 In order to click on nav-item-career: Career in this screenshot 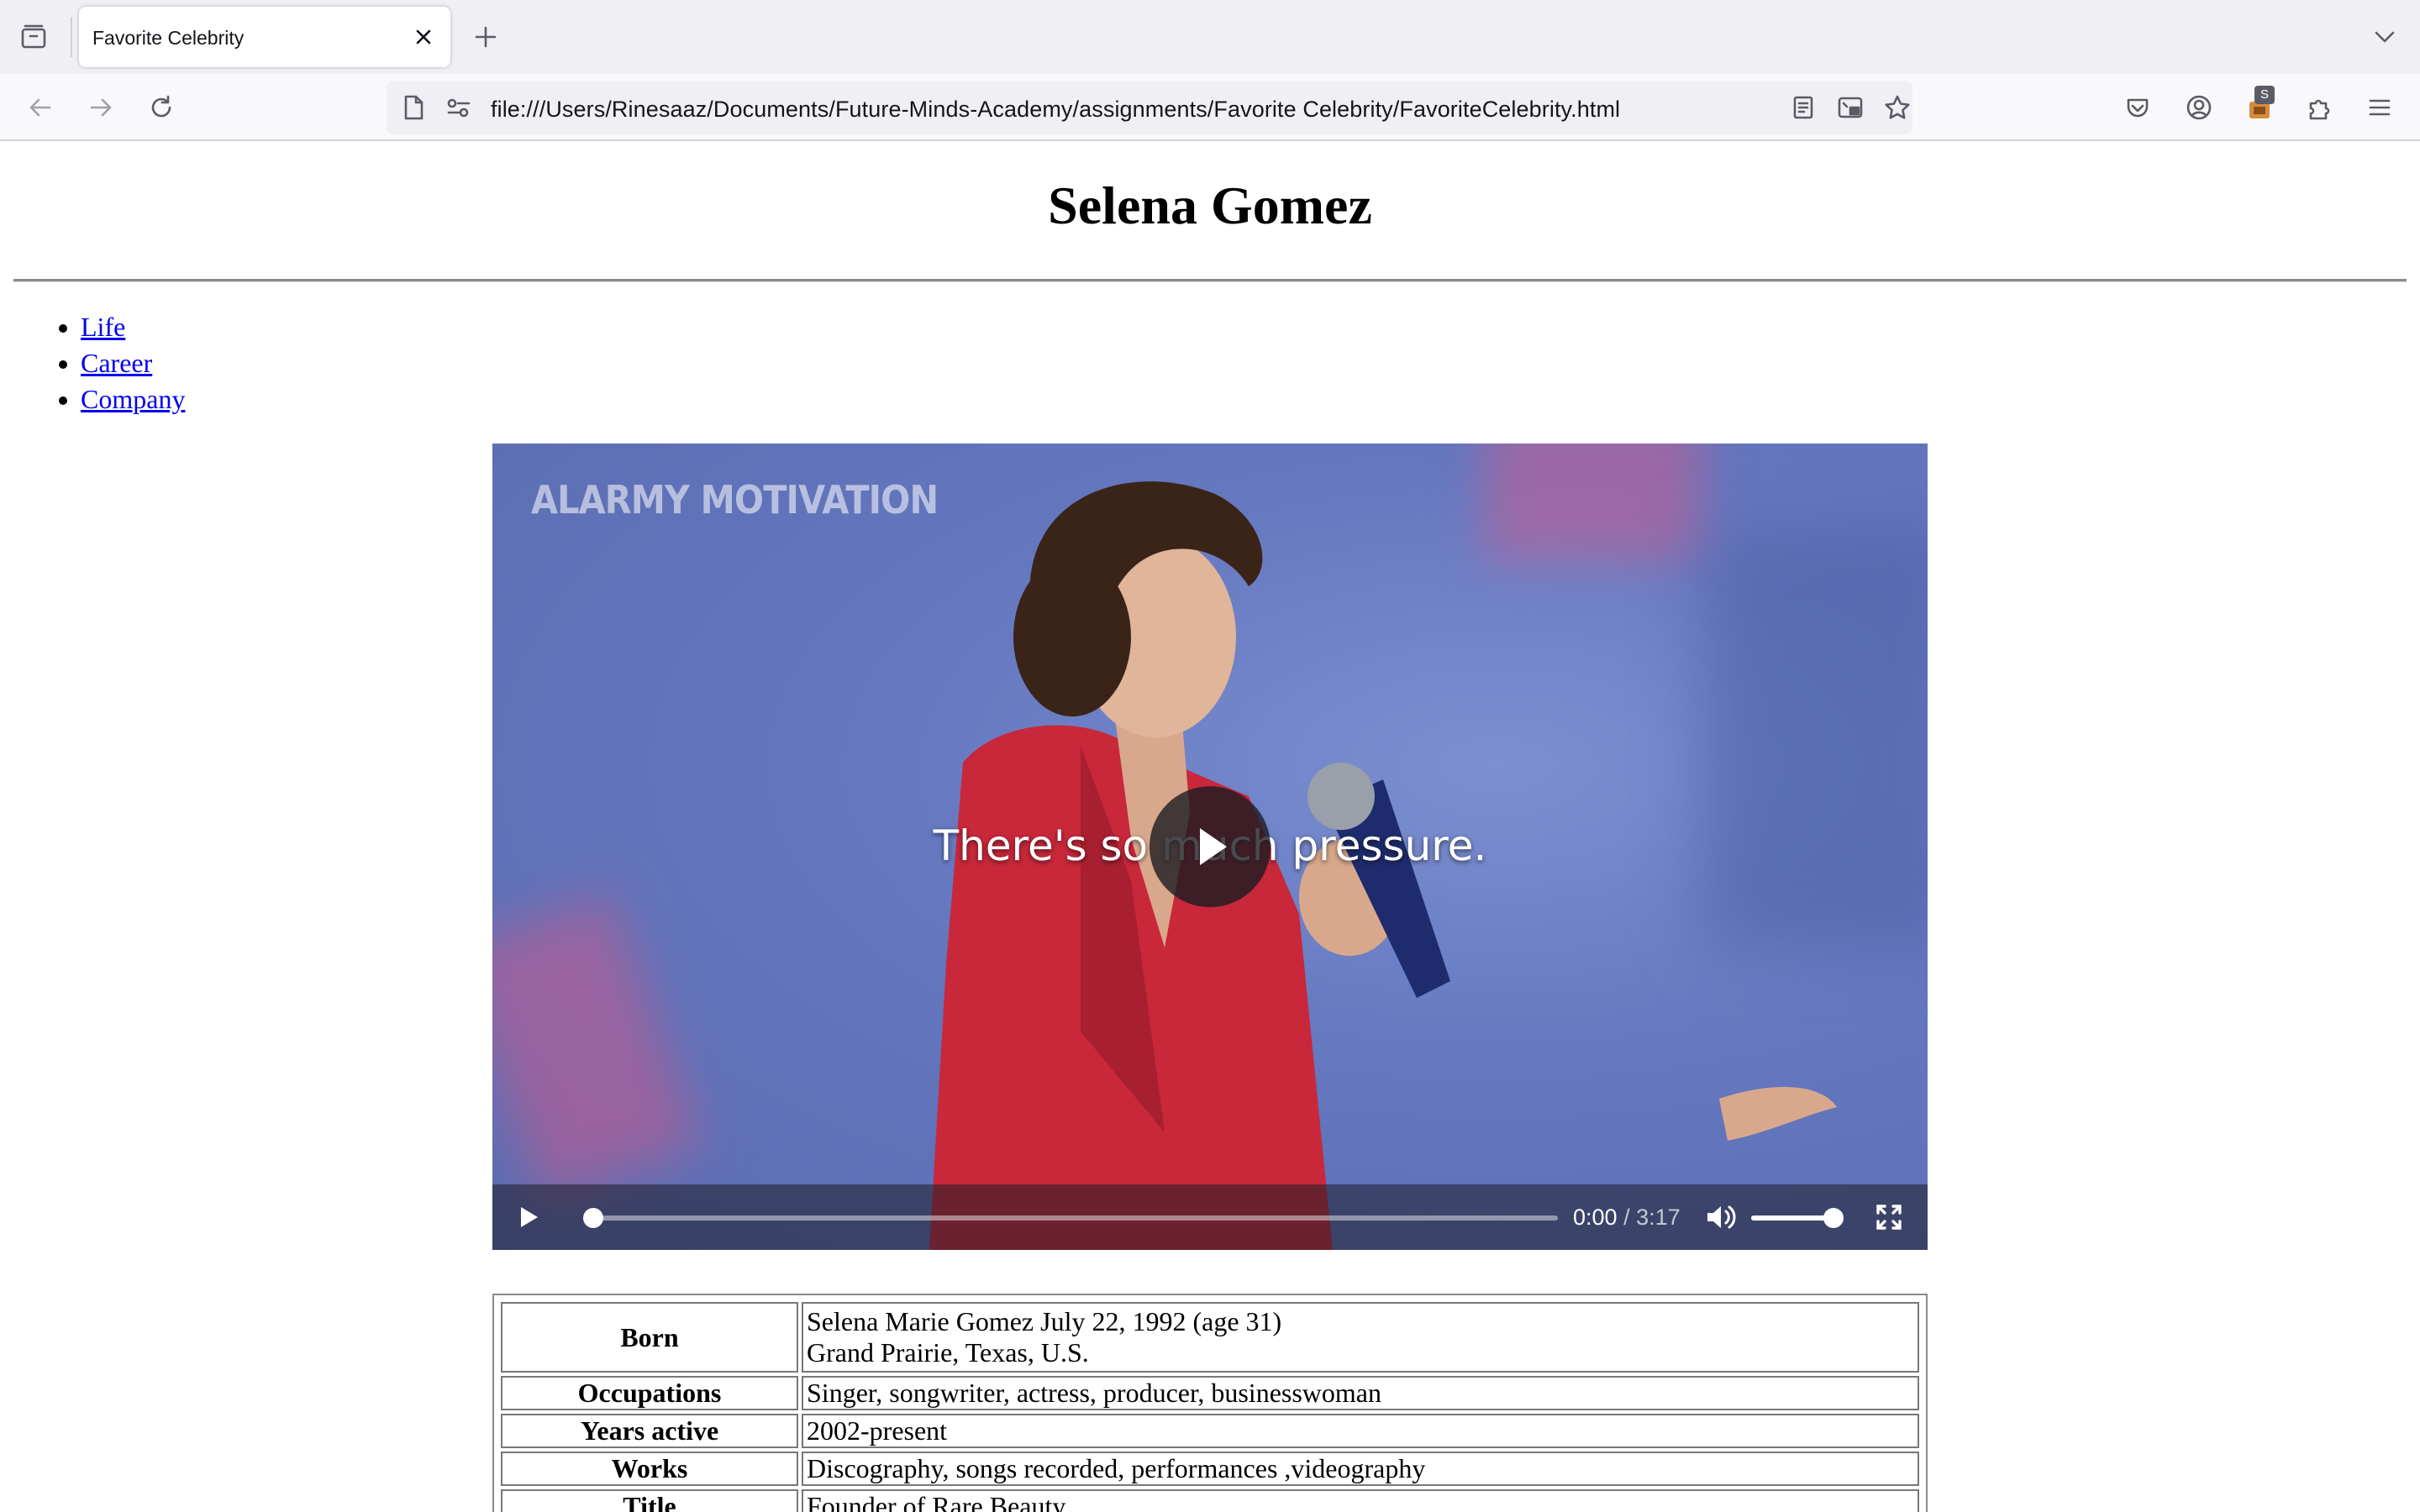, I will do `click(133, 363)`.